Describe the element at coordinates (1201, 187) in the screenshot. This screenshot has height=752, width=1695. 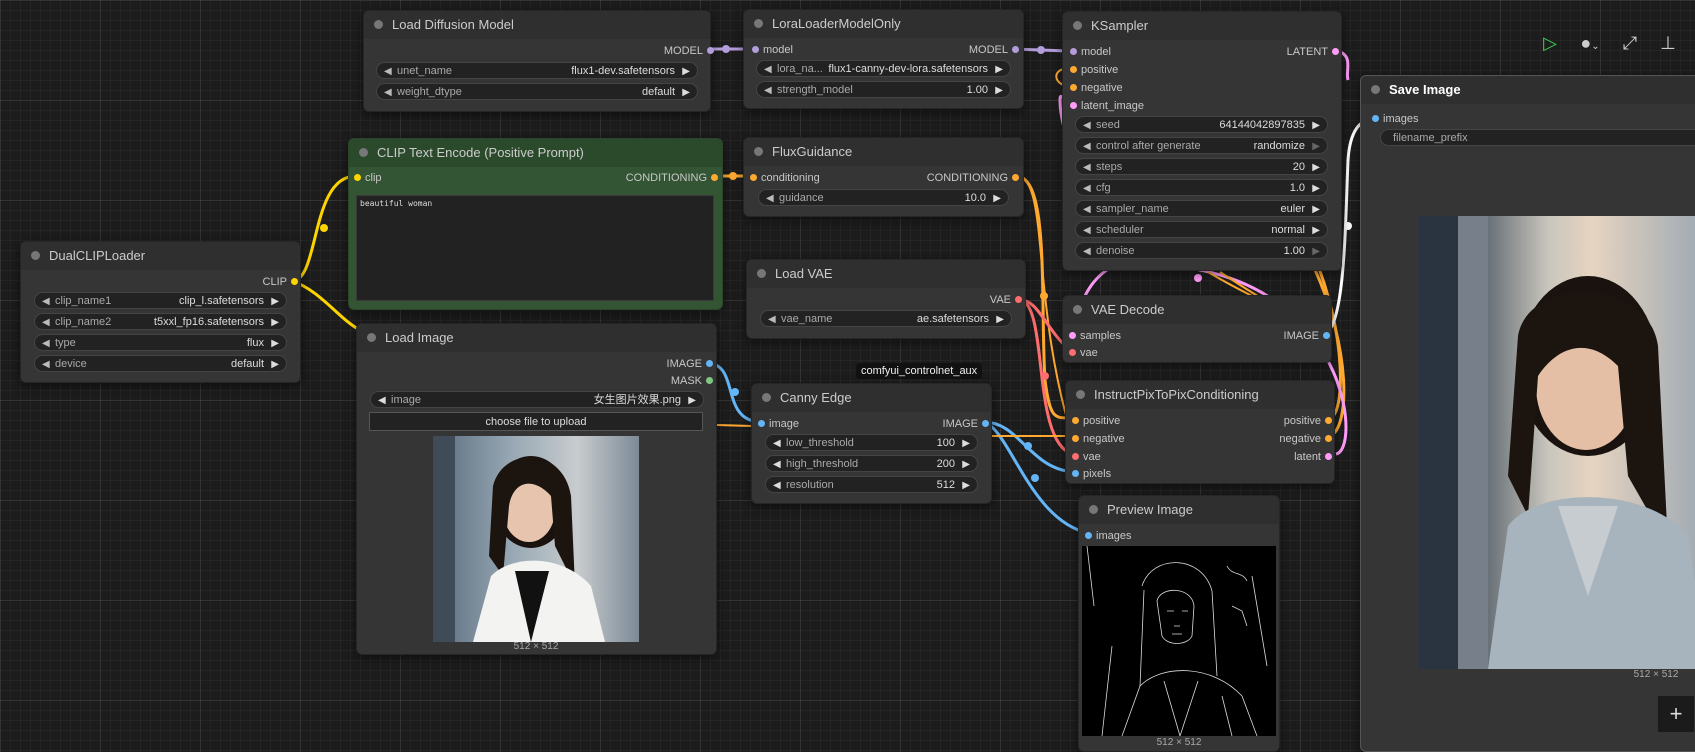
I see `cfg-widget: ◀ cfg 1.0 ▶` at that location.